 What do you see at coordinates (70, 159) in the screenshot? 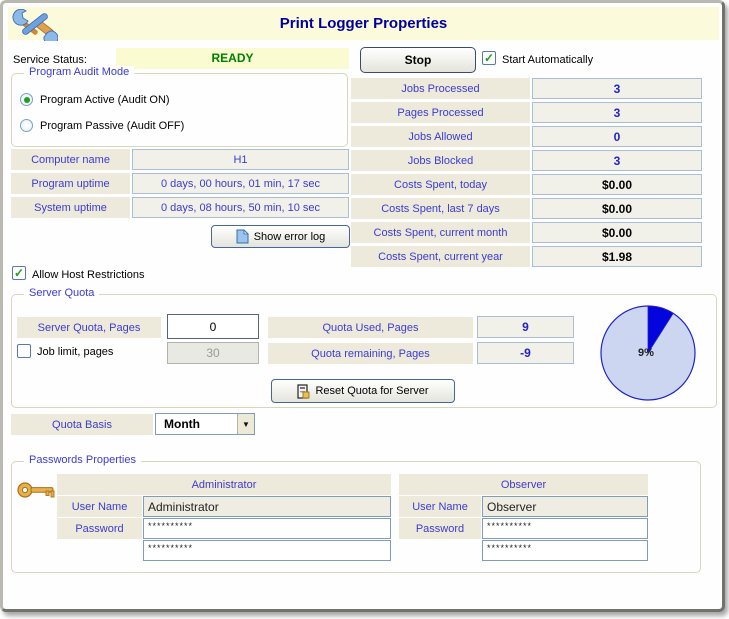
I see `computer-name-label: Computer name` at bounding box center [70, 159].